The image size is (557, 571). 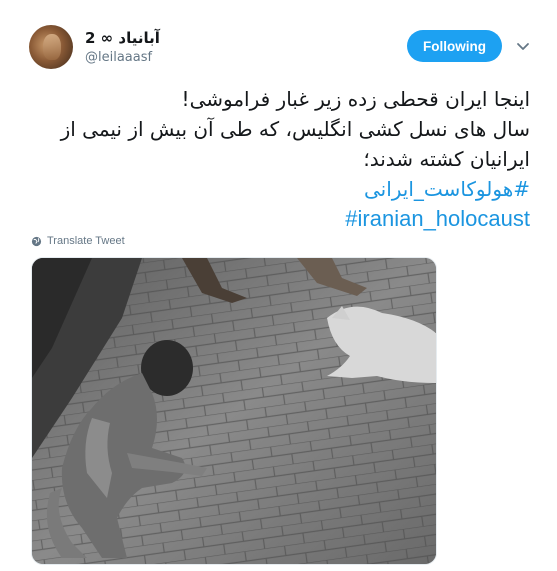 I want to click on hashtag-persian-link: #هولوکاست_ایرانی, so click(x=280, y=189).